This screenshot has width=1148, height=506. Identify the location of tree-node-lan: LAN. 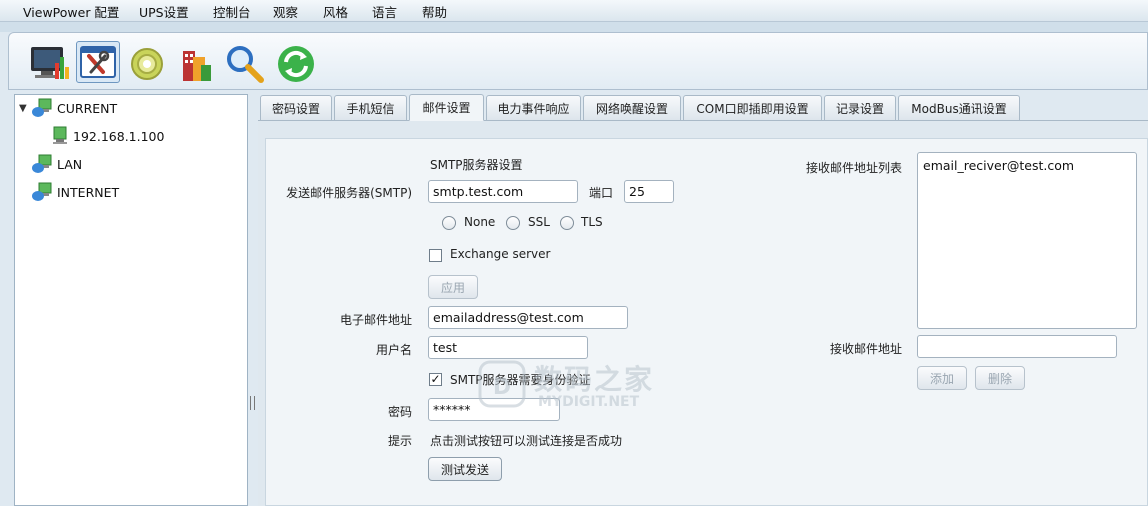
(56, 164).